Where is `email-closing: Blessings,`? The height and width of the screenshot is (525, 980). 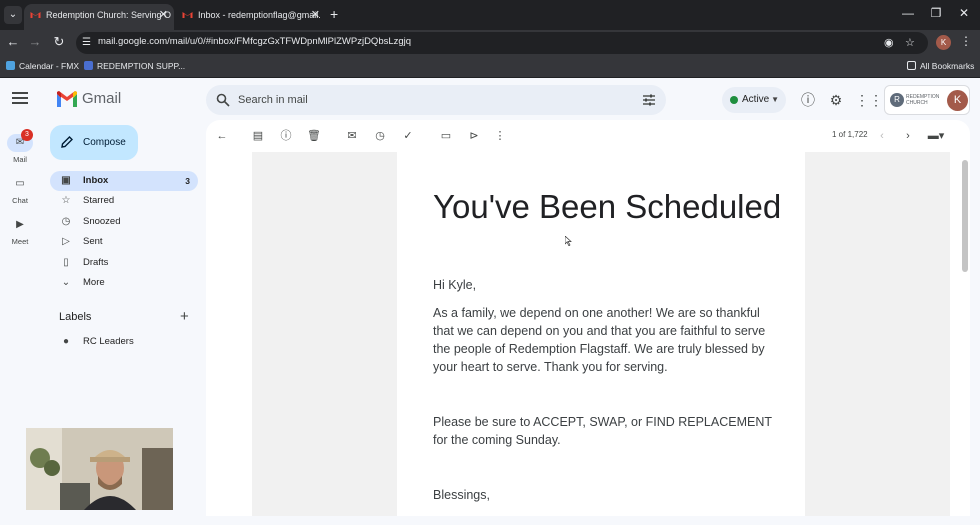 email-closing: Blessings, is located at coordinates (461, 495).